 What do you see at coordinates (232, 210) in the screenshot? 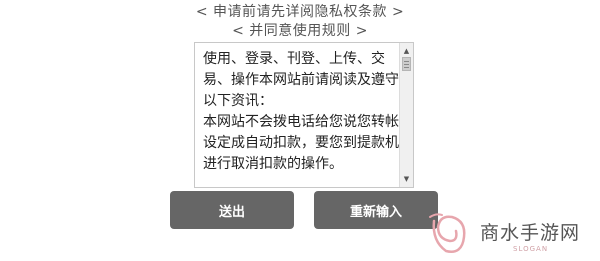
I see `submit-button: 送出` at bounding box center [232, 210].